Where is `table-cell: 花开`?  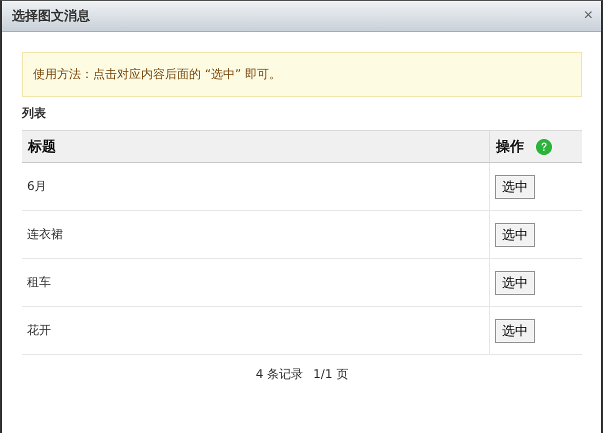 table-cell: 花开 is located at coordinates (256, 330).